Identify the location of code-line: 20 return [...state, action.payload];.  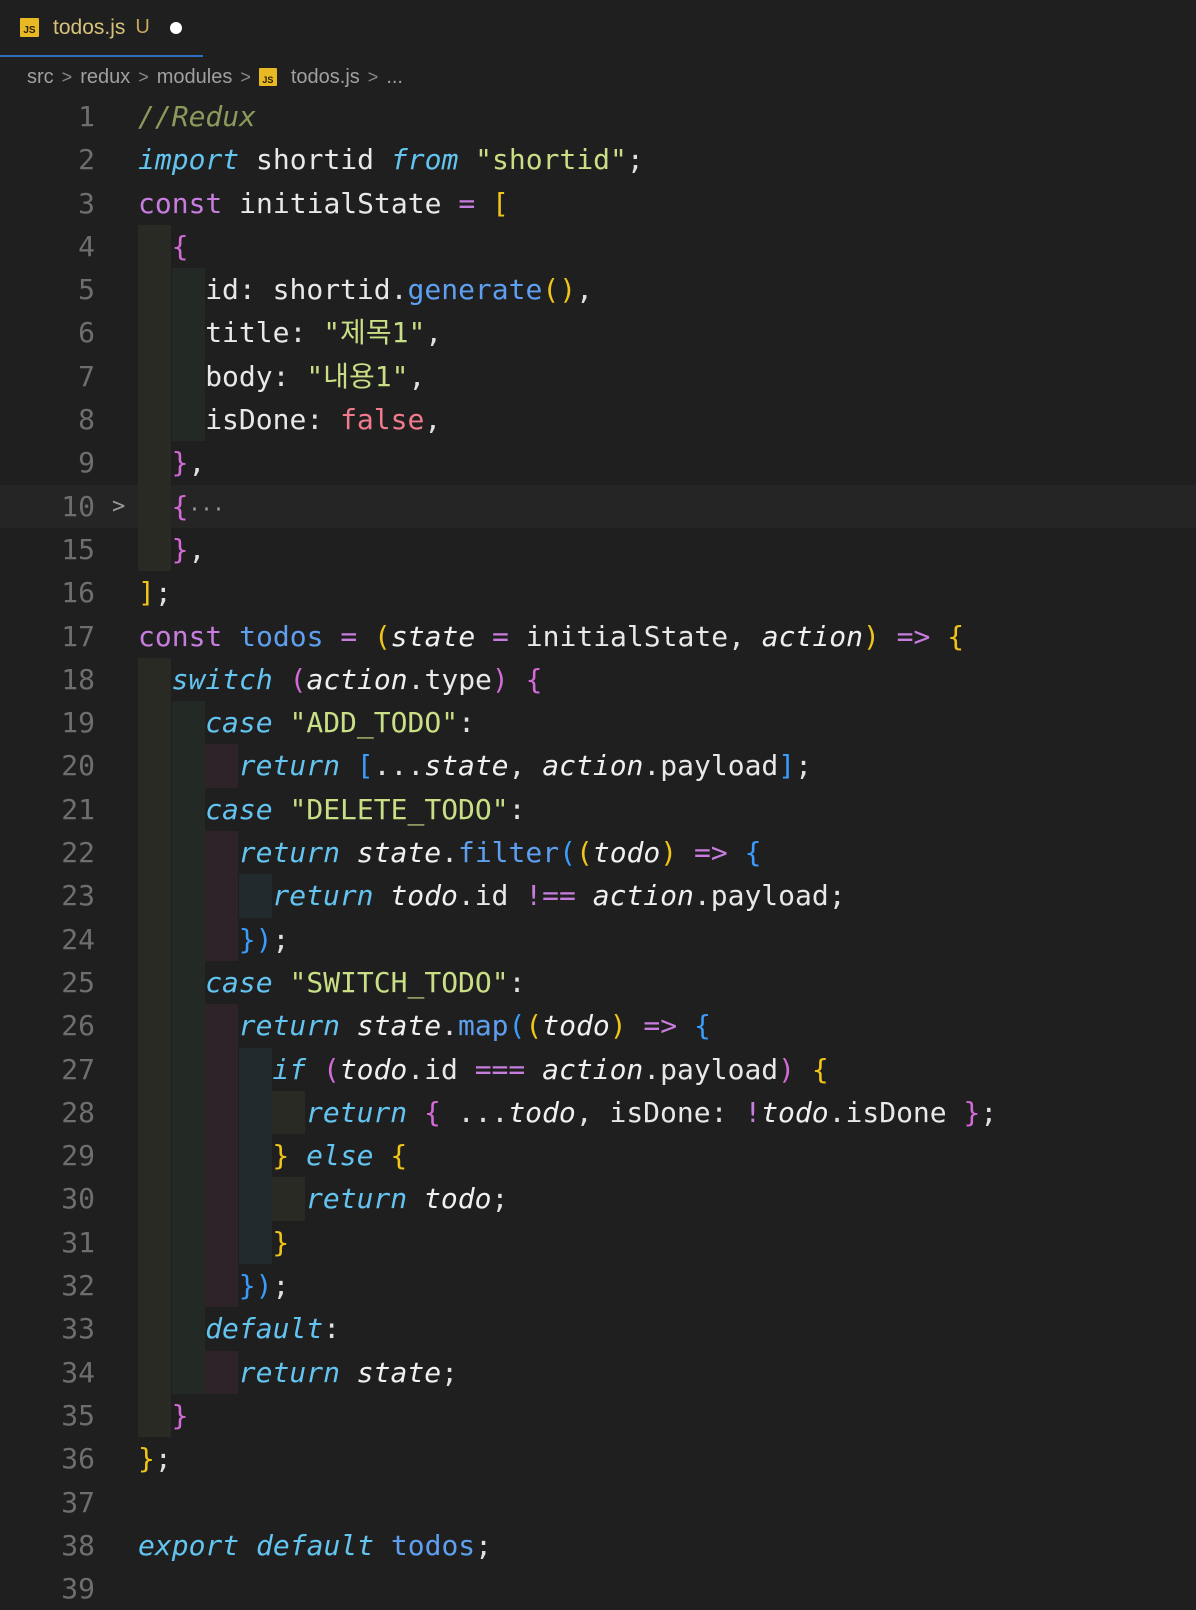
(598, 766).